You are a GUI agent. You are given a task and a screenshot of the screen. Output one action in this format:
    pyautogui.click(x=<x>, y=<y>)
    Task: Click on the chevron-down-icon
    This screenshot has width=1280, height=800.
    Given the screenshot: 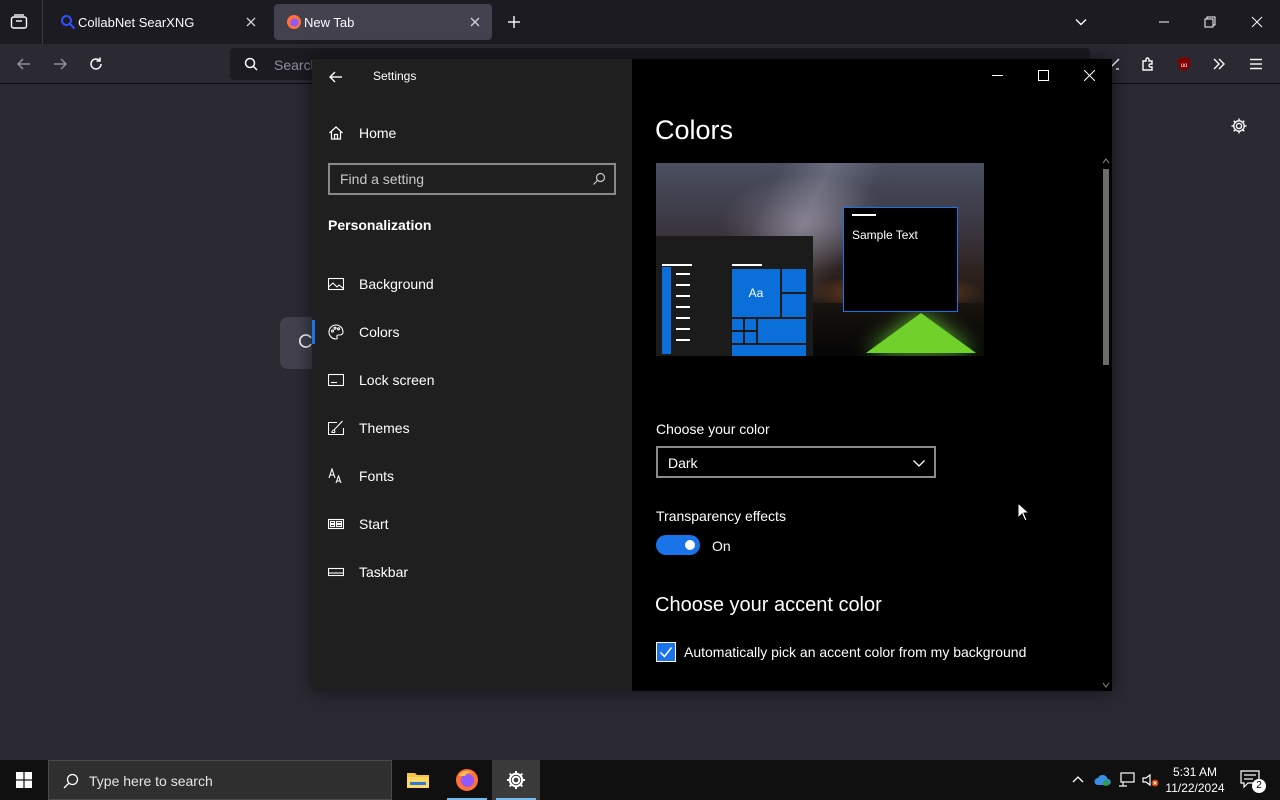 What is the action you would take?
    pyautogui.click(x=1081, y=22)
    